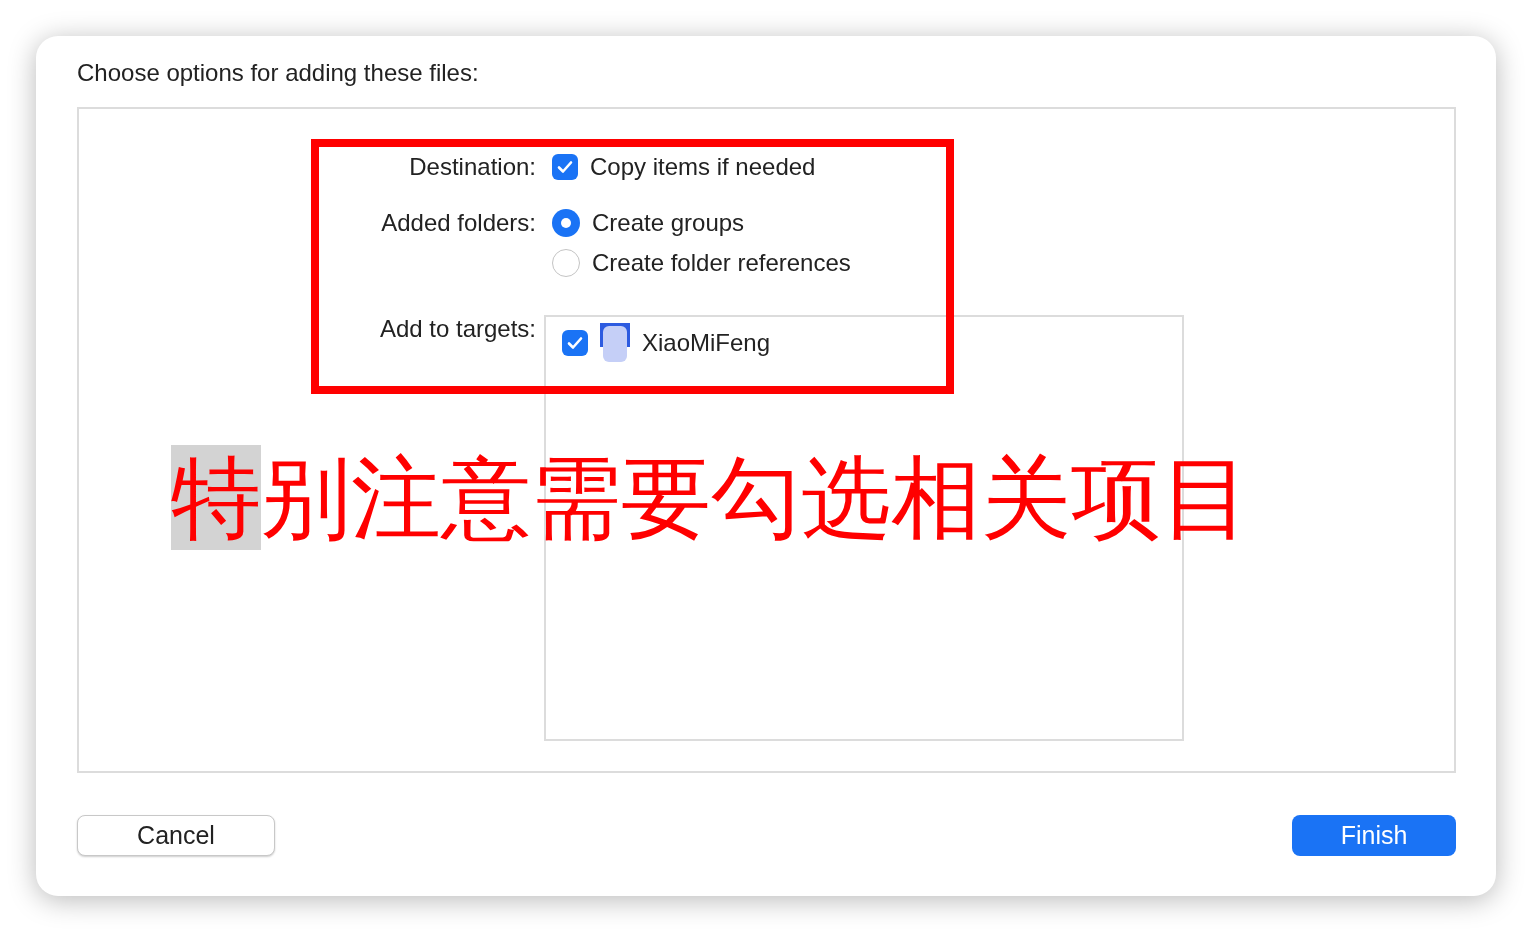  I want to click on field-label: Destination:, so click(472, 167).